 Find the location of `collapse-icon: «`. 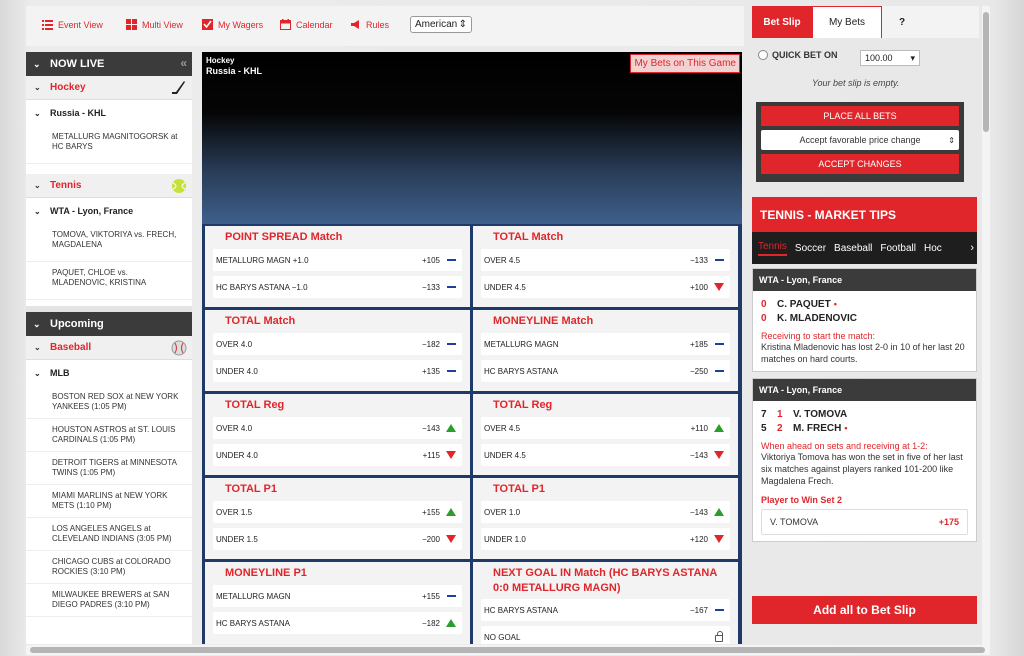

collapse-icon: « is located at coordinates (183, 63).